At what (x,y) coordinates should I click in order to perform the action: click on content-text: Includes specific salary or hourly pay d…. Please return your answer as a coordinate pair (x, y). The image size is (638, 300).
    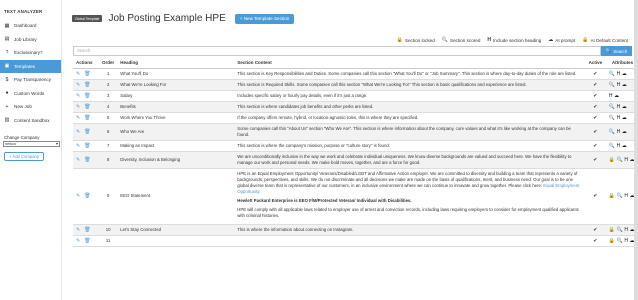
    Looking at the image, I should click on (302, 95).